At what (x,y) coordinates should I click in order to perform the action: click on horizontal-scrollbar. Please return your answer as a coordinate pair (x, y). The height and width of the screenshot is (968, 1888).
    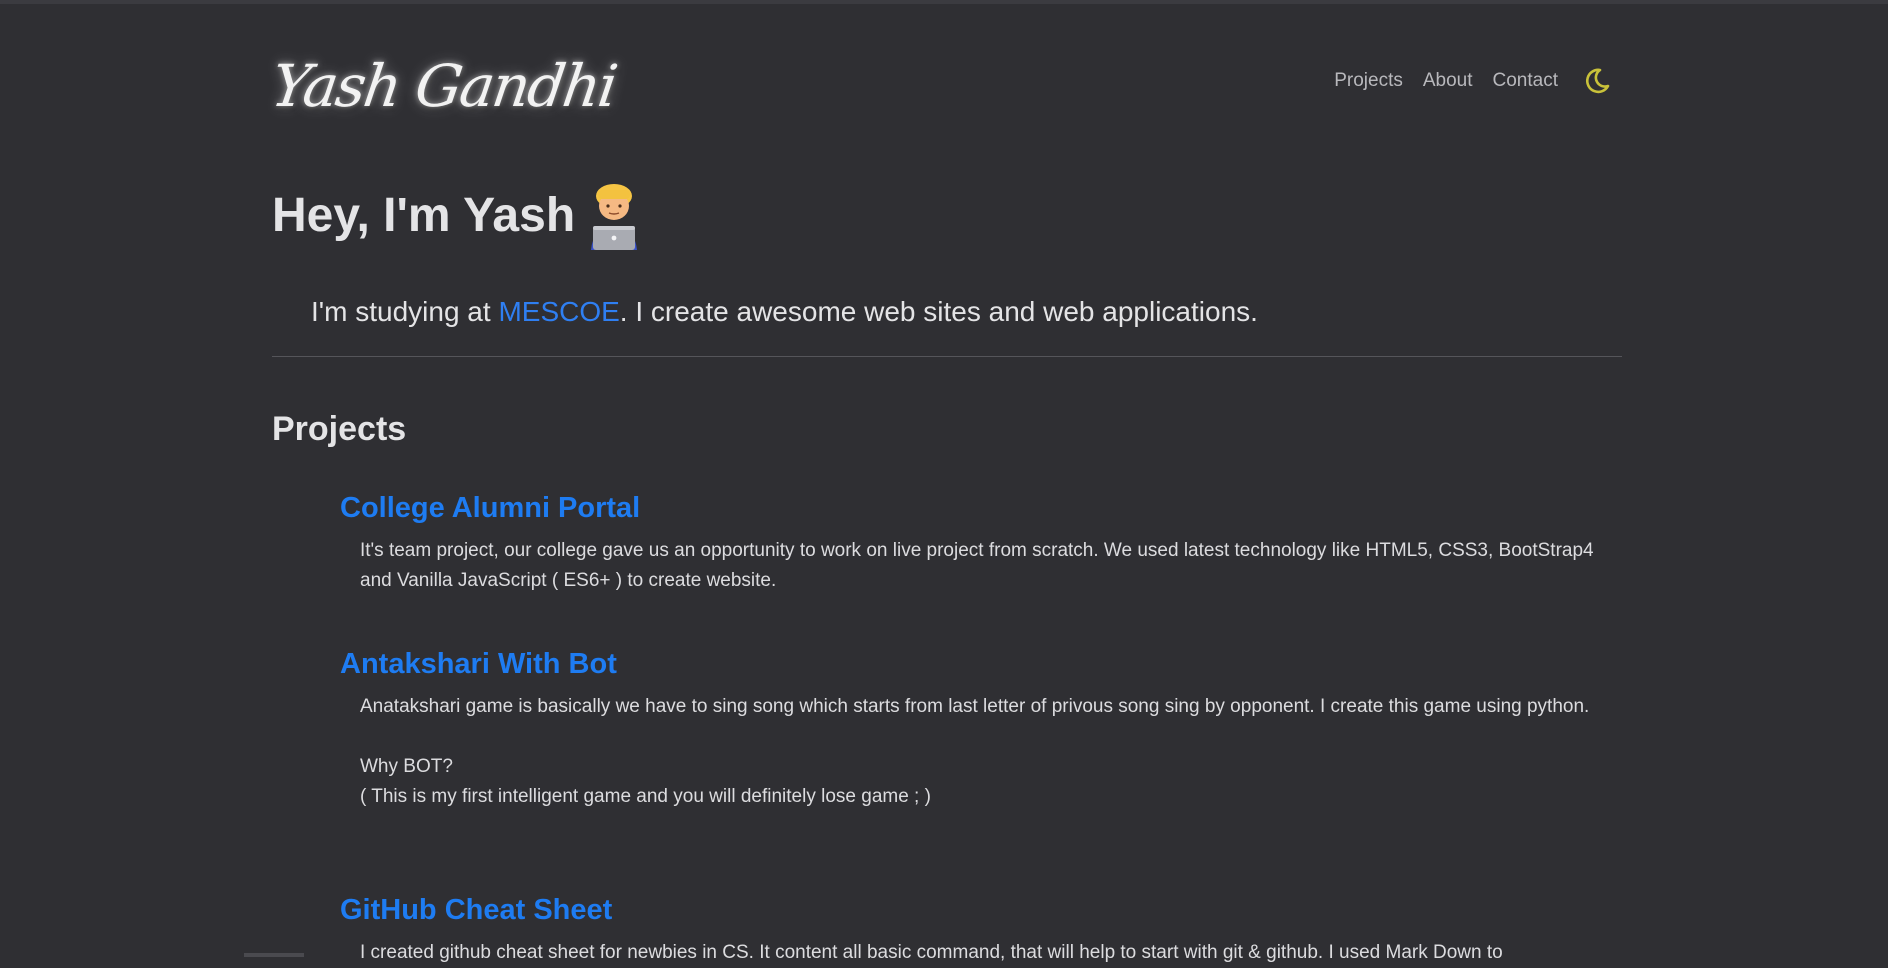
    Looking at the image, I should click on (274, 955).